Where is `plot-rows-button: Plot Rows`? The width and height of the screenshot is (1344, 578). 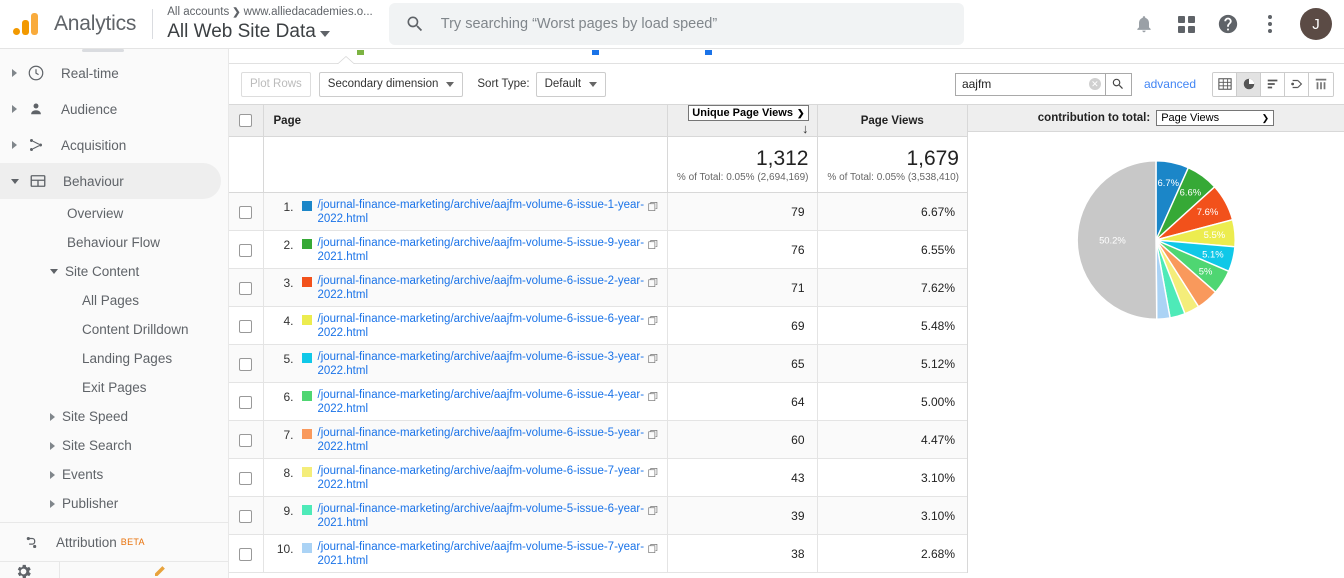 plot-rows-button: Plot Rows is located at coordinates (276, 84).